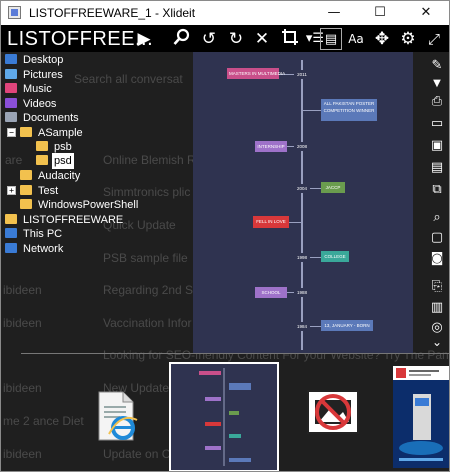 This screenshot has height=472, width=450. Describe the element at coordinates (437, 259) in the screenshot. I see `camera-icon: ◙` at that location.